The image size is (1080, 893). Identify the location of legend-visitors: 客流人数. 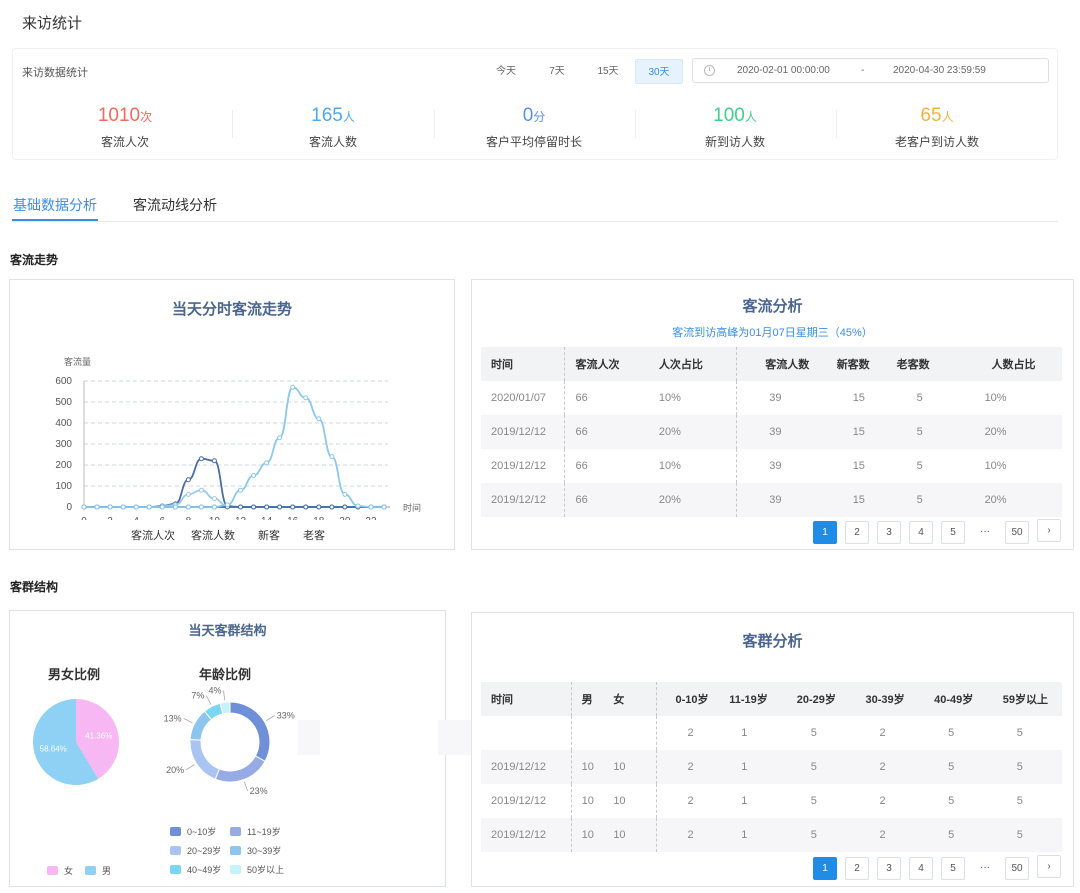
(213, 535).